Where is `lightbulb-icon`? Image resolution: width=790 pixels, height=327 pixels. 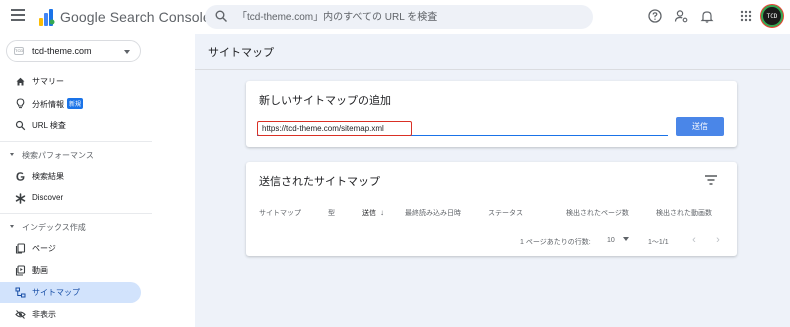
lightbulb-icon is located at coordinates (20, 103).